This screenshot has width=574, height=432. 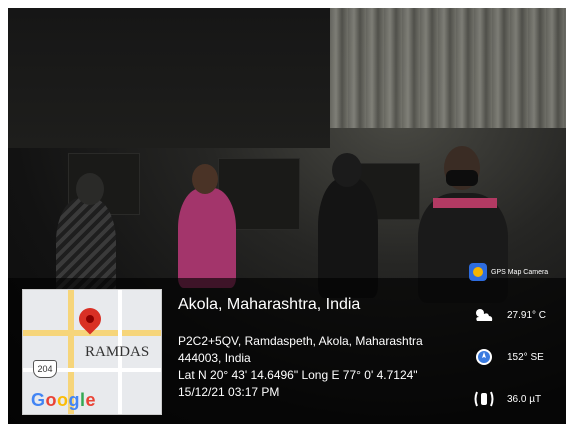 I want to click on compass-icon, so click(x=484, y=357).